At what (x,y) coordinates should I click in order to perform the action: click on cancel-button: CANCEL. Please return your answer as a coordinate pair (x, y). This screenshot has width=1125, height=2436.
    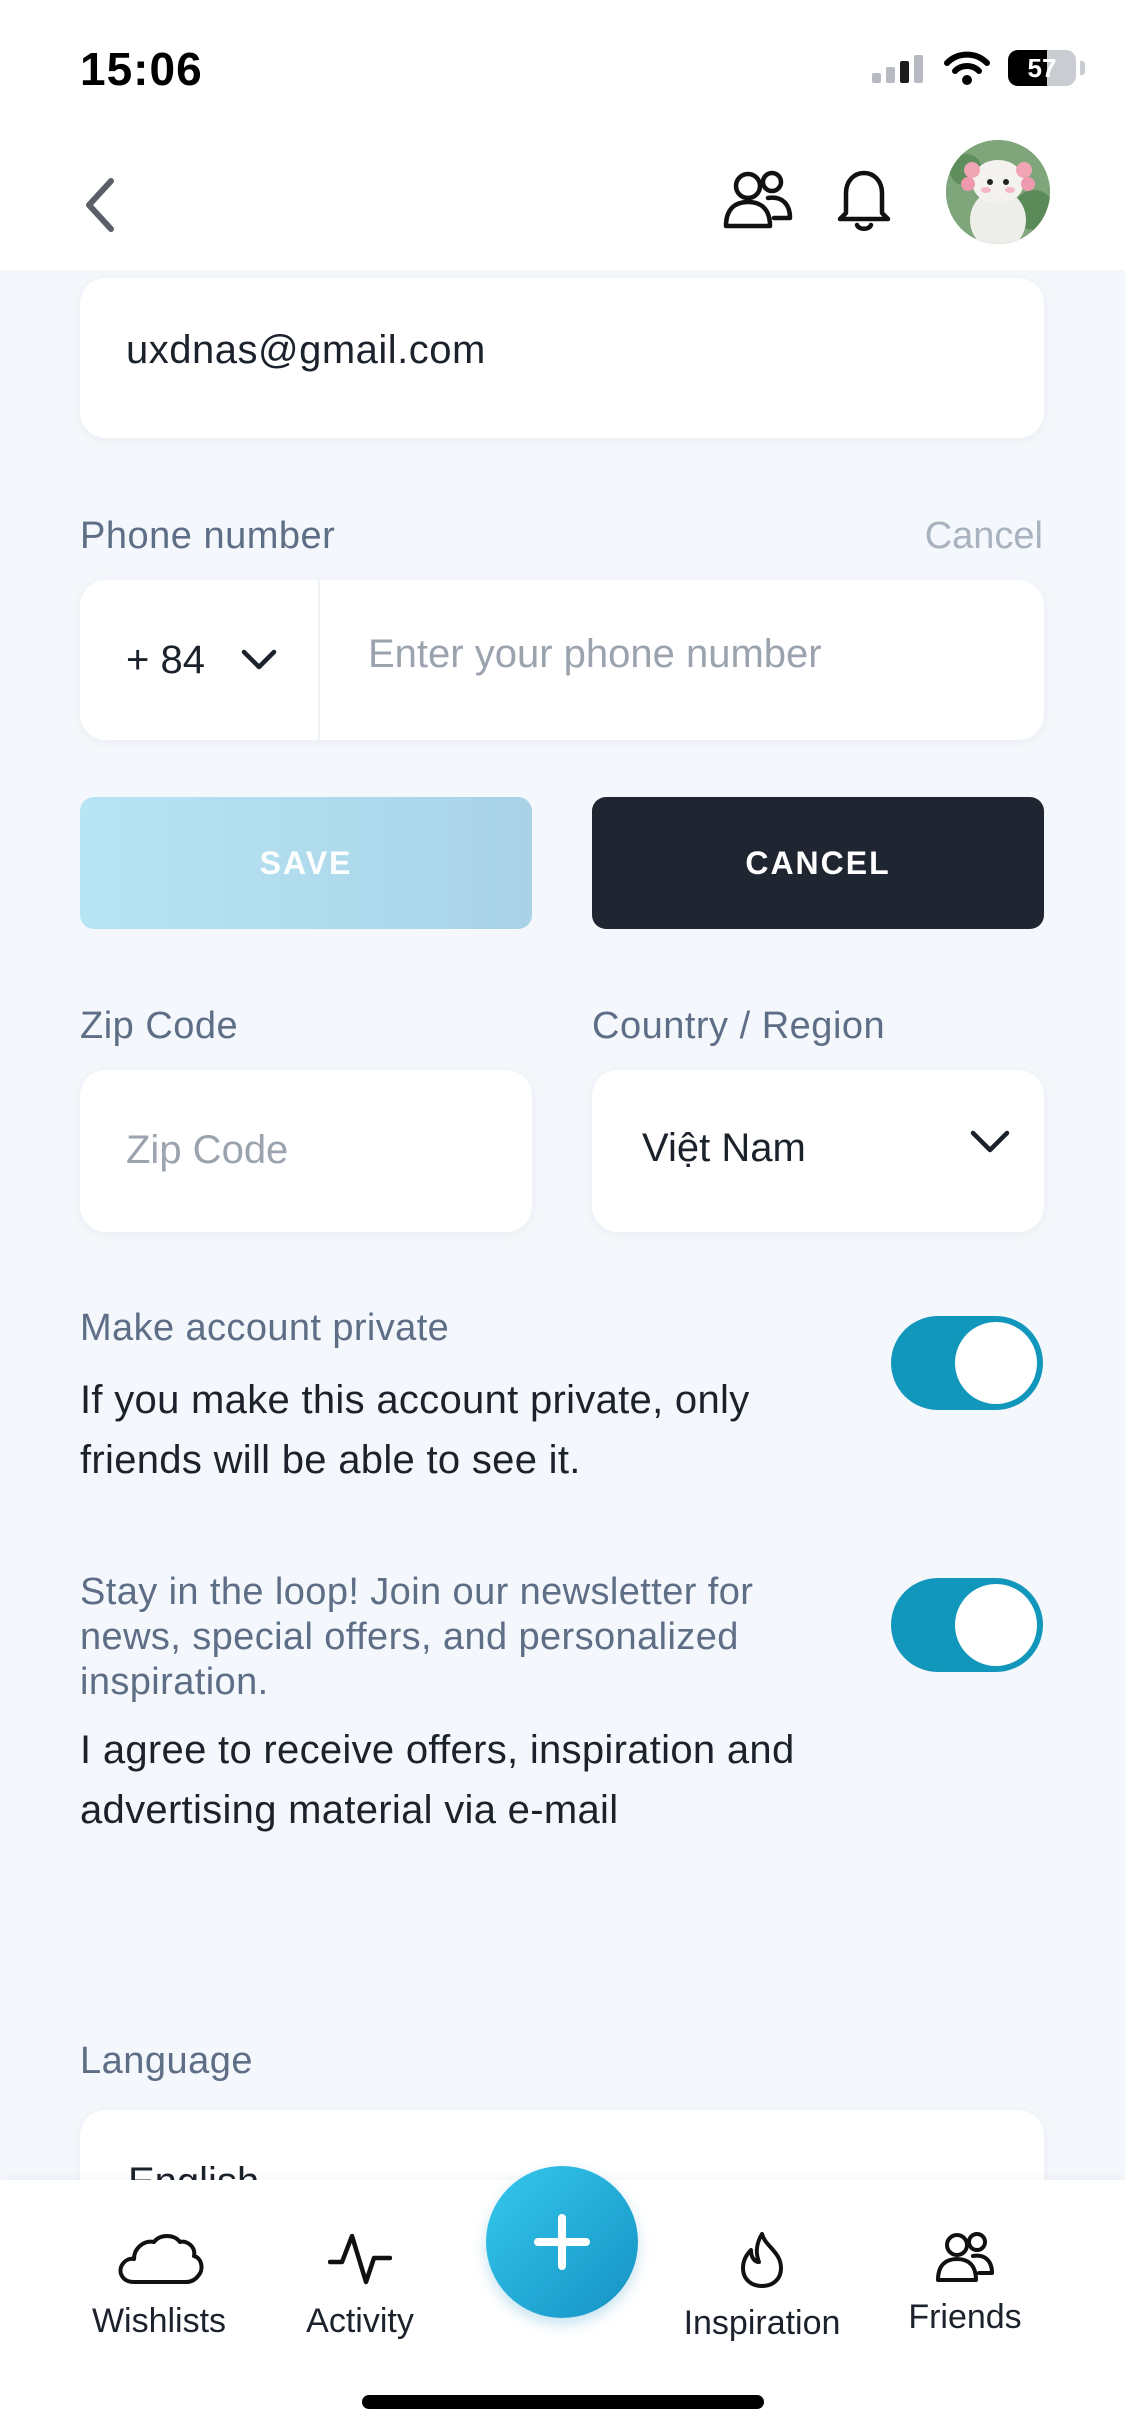
    Looking at the image, I should click on (818, 863).